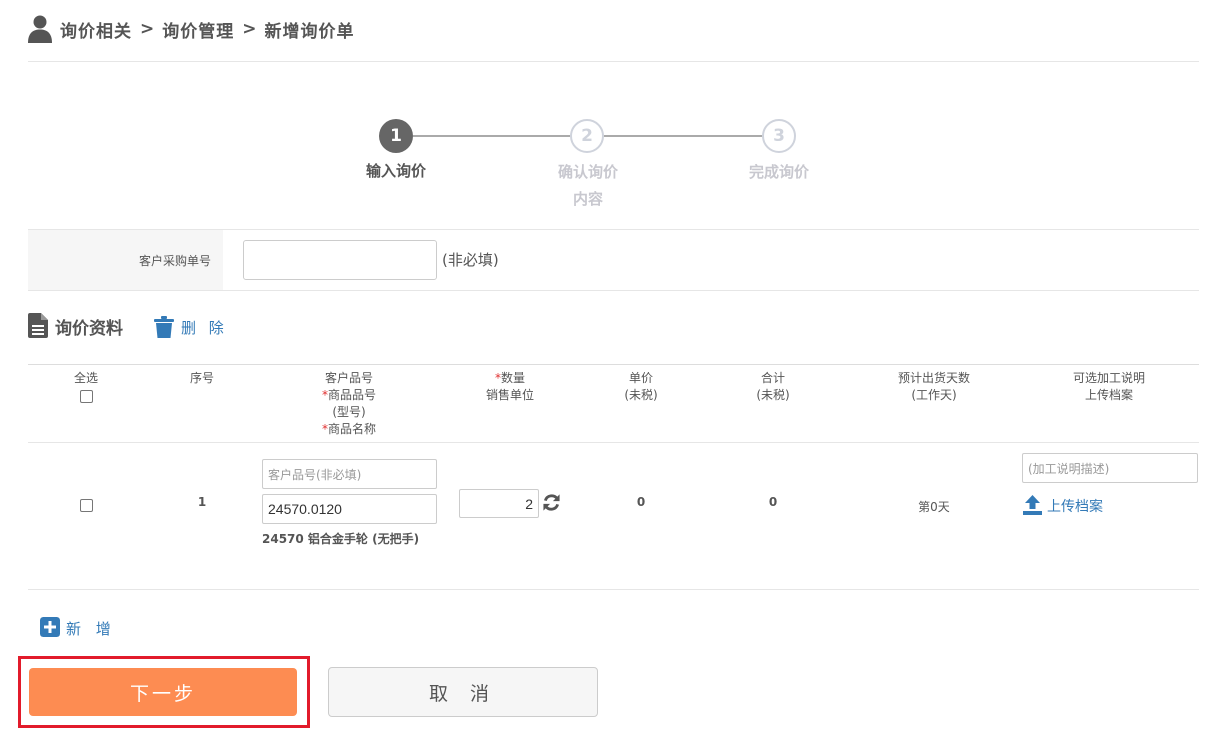 The height and width of the screenshot is (742, 1227). What do you see at coordinates (587, 172) in the screenshot?
I see `step-2-label: 确认询价` at bounding box center [587, 172].